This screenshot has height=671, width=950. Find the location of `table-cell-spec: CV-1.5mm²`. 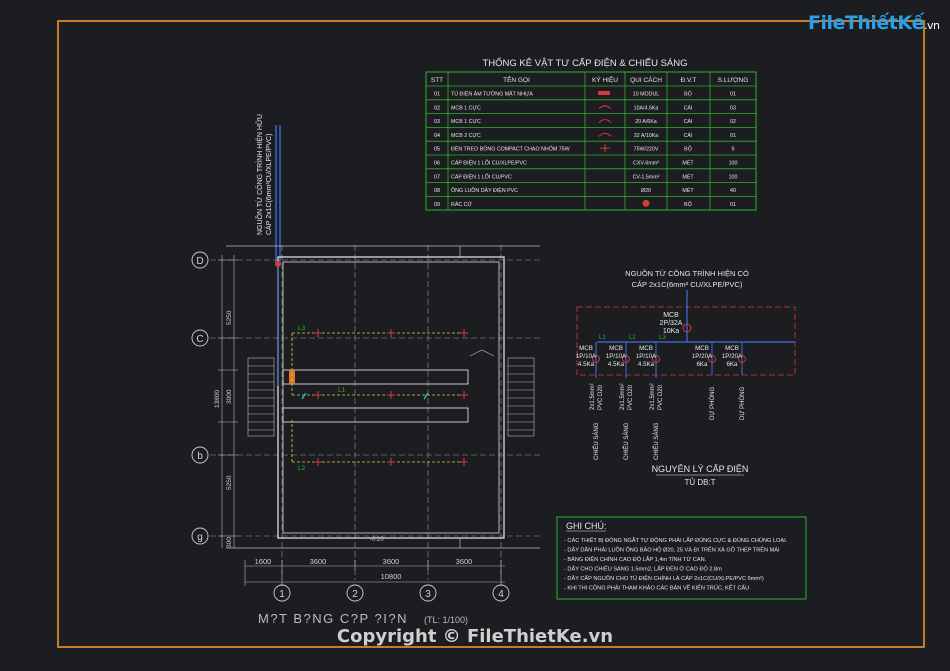

table-cell-spec: CV-1.5mm² is located at coordinates (646, 177).